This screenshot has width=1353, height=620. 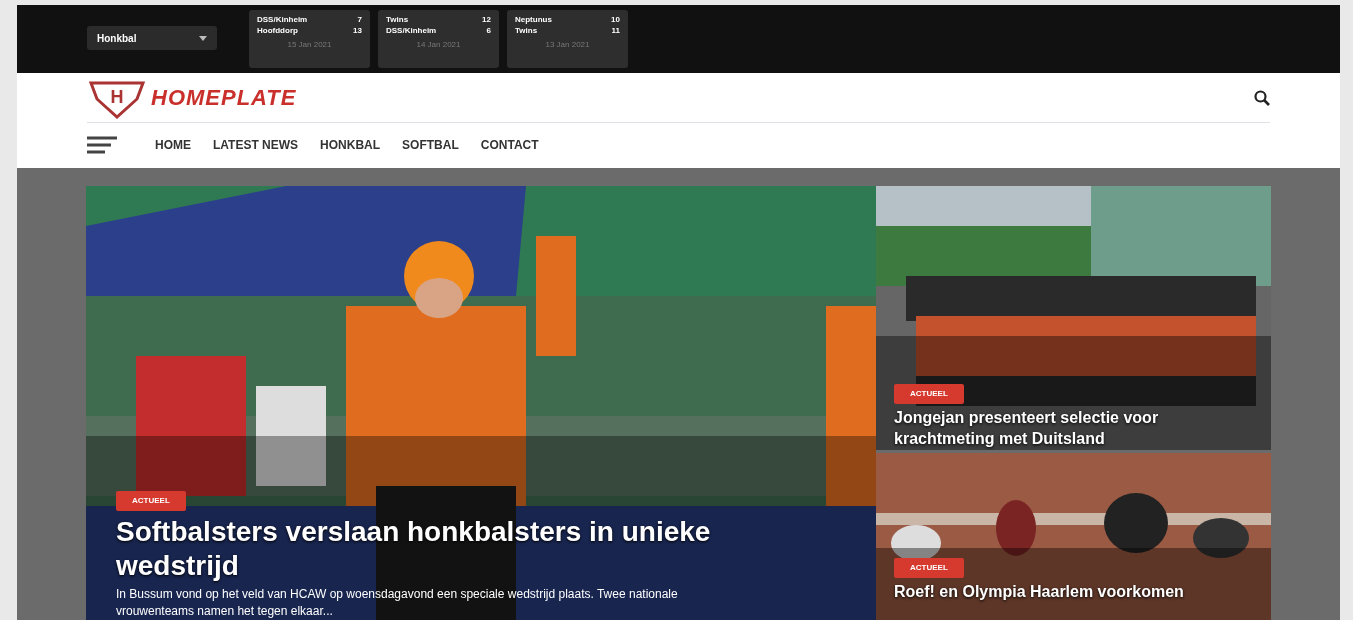 What do you see at coordinates (1262, 97) in the screenshot?
I see `search-icon` at bounding box center [1262, 97].